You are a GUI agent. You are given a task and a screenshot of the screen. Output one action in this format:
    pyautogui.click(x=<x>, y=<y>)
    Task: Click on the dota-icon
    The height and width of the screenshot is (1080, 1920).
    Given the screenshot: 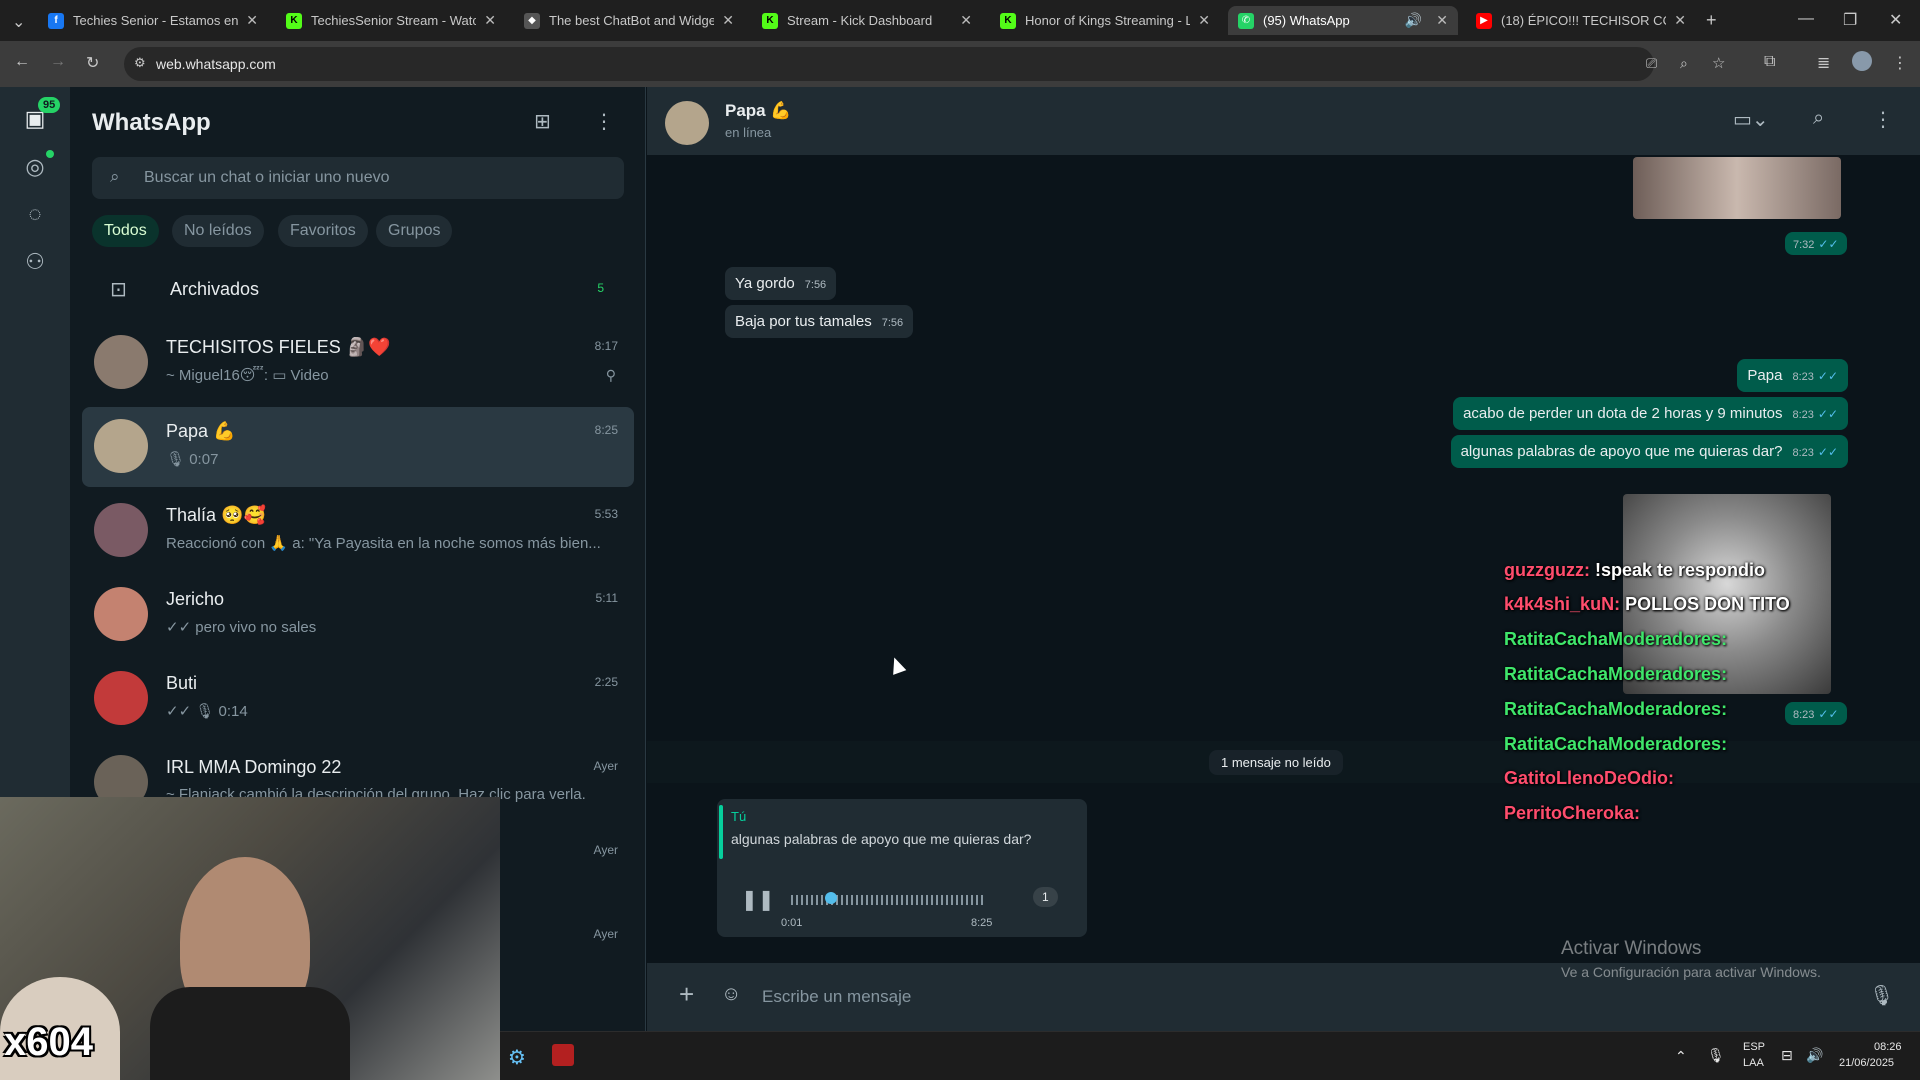 What is the action you would take?
    pyautogui.click(x=563, y=1055)
    